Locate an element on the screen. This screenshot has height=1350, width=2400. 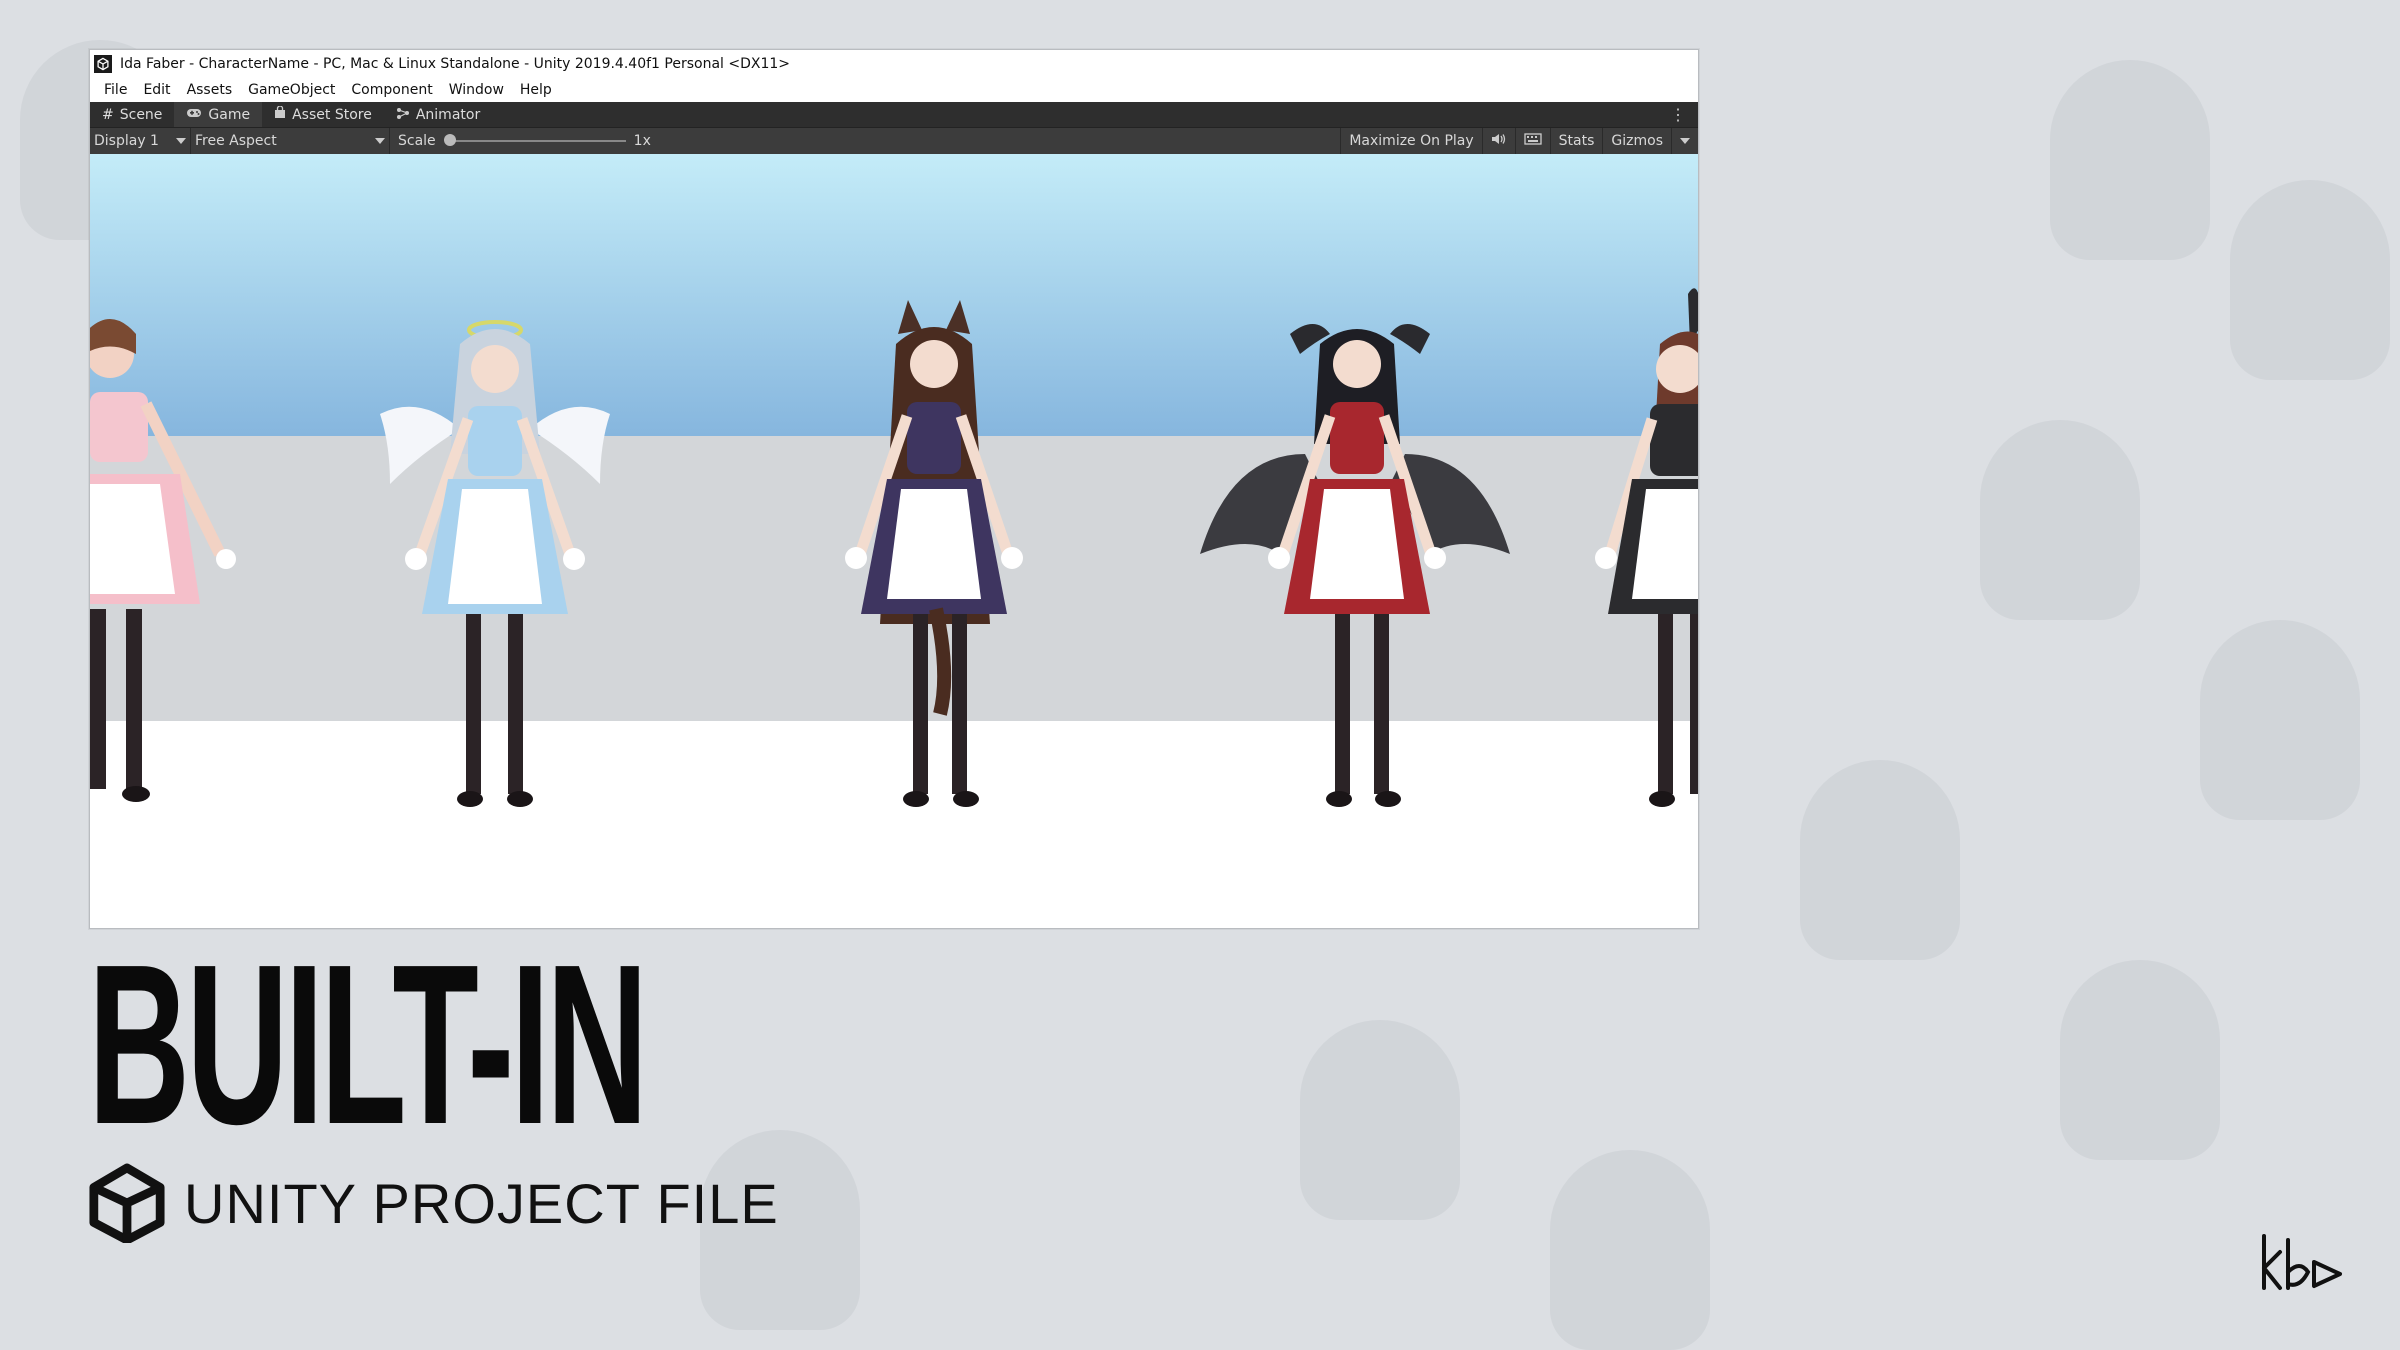
gizmos-button: Gizmos is located at coordinates (1636, 141).